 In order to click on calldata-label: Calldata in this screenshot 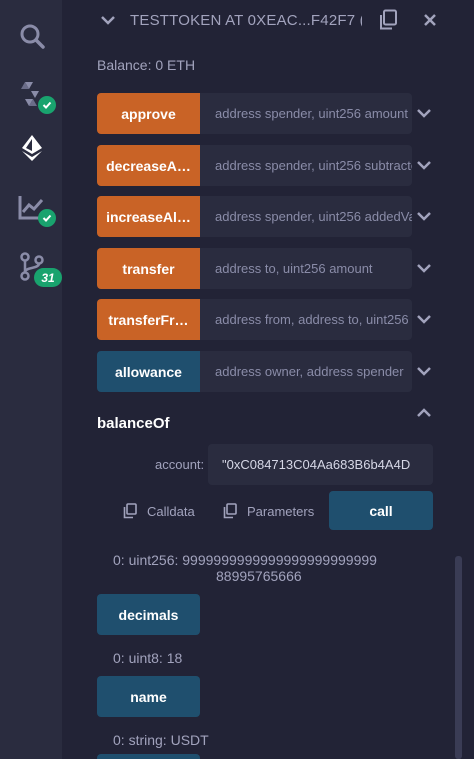, I will do `click(171, 511)`.